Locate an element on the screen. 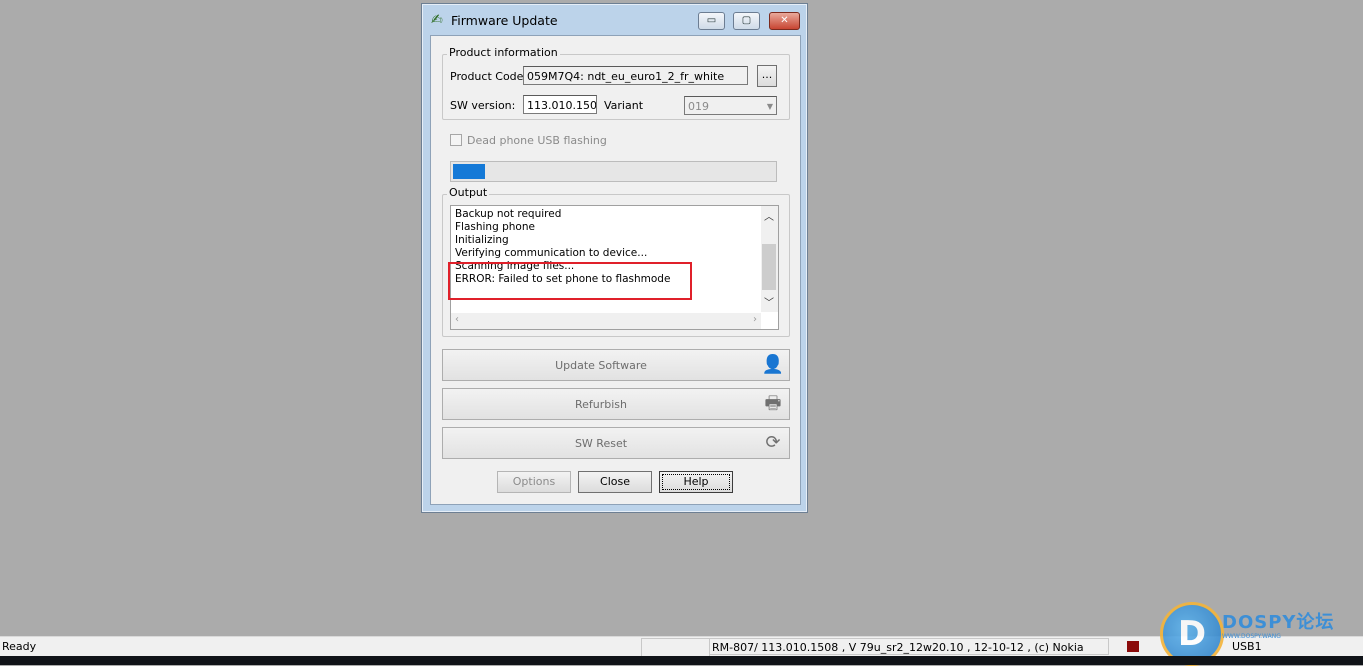  connection-indicator-icon is located at coordinates (1133, 646).